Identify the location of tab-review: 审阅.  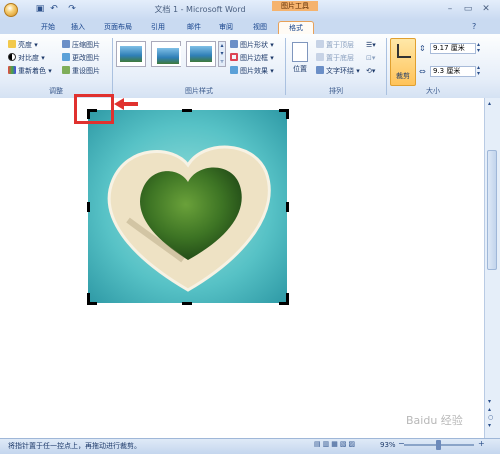
(226, 27).